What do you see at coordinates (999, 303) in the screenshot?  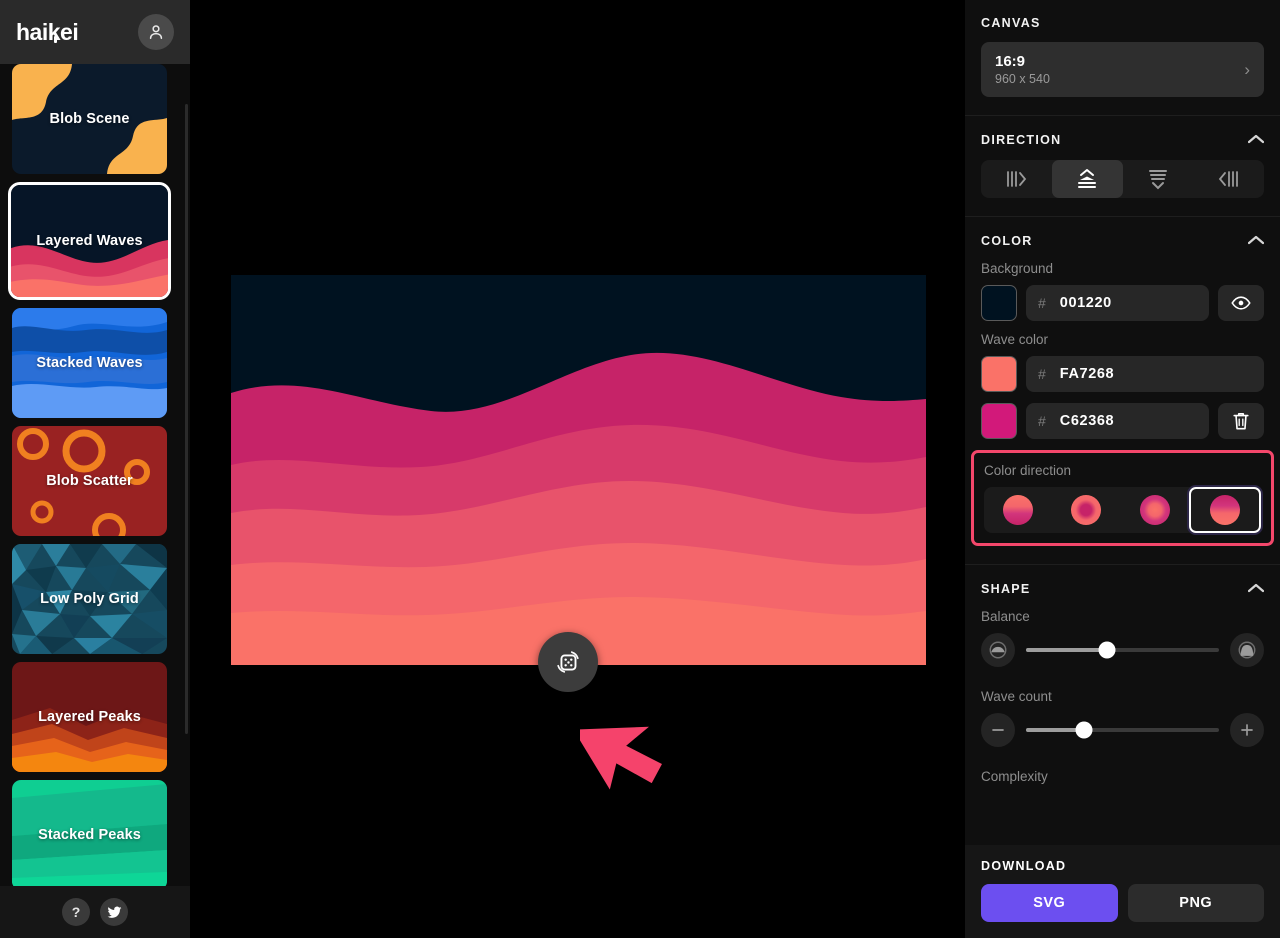 I see `background-color-swatch` at bounding box center [999, 303].